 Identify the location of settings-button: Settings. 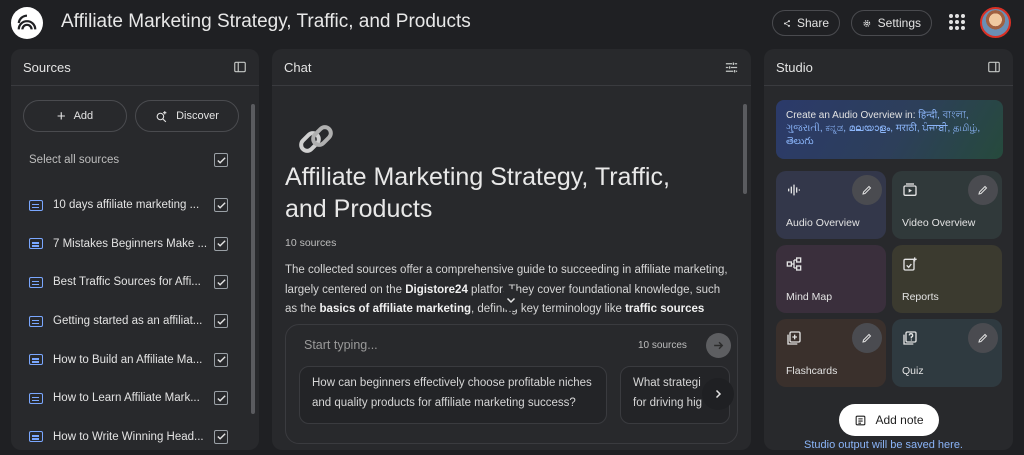
(891, 23).